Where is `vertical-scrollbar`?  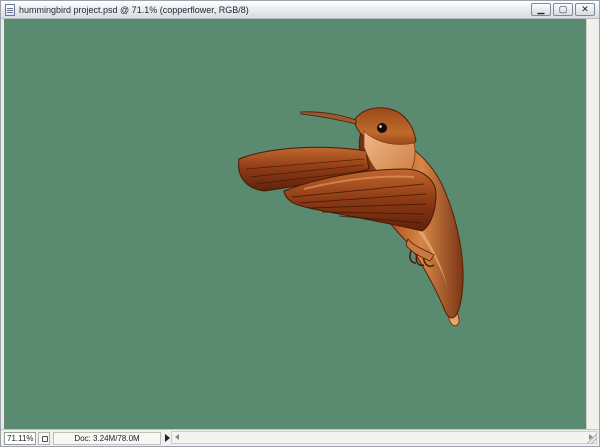 vertical-scrollbar is located at coordinates (592, 224).